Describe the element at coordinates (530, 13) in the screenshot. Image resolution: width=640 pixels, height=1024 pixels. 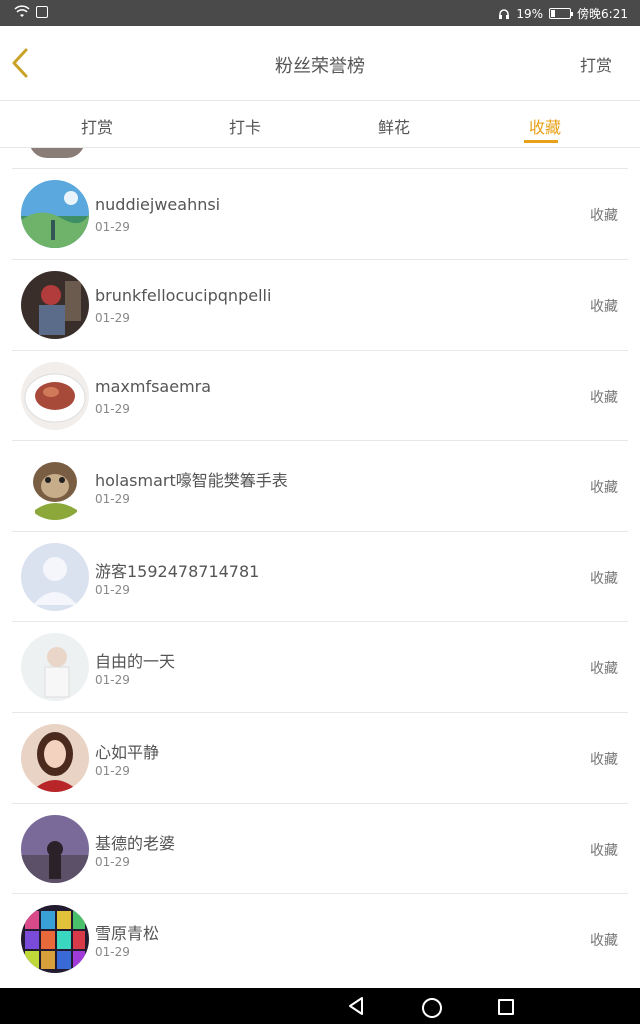
I see `battery-percent: 19%` at that location.